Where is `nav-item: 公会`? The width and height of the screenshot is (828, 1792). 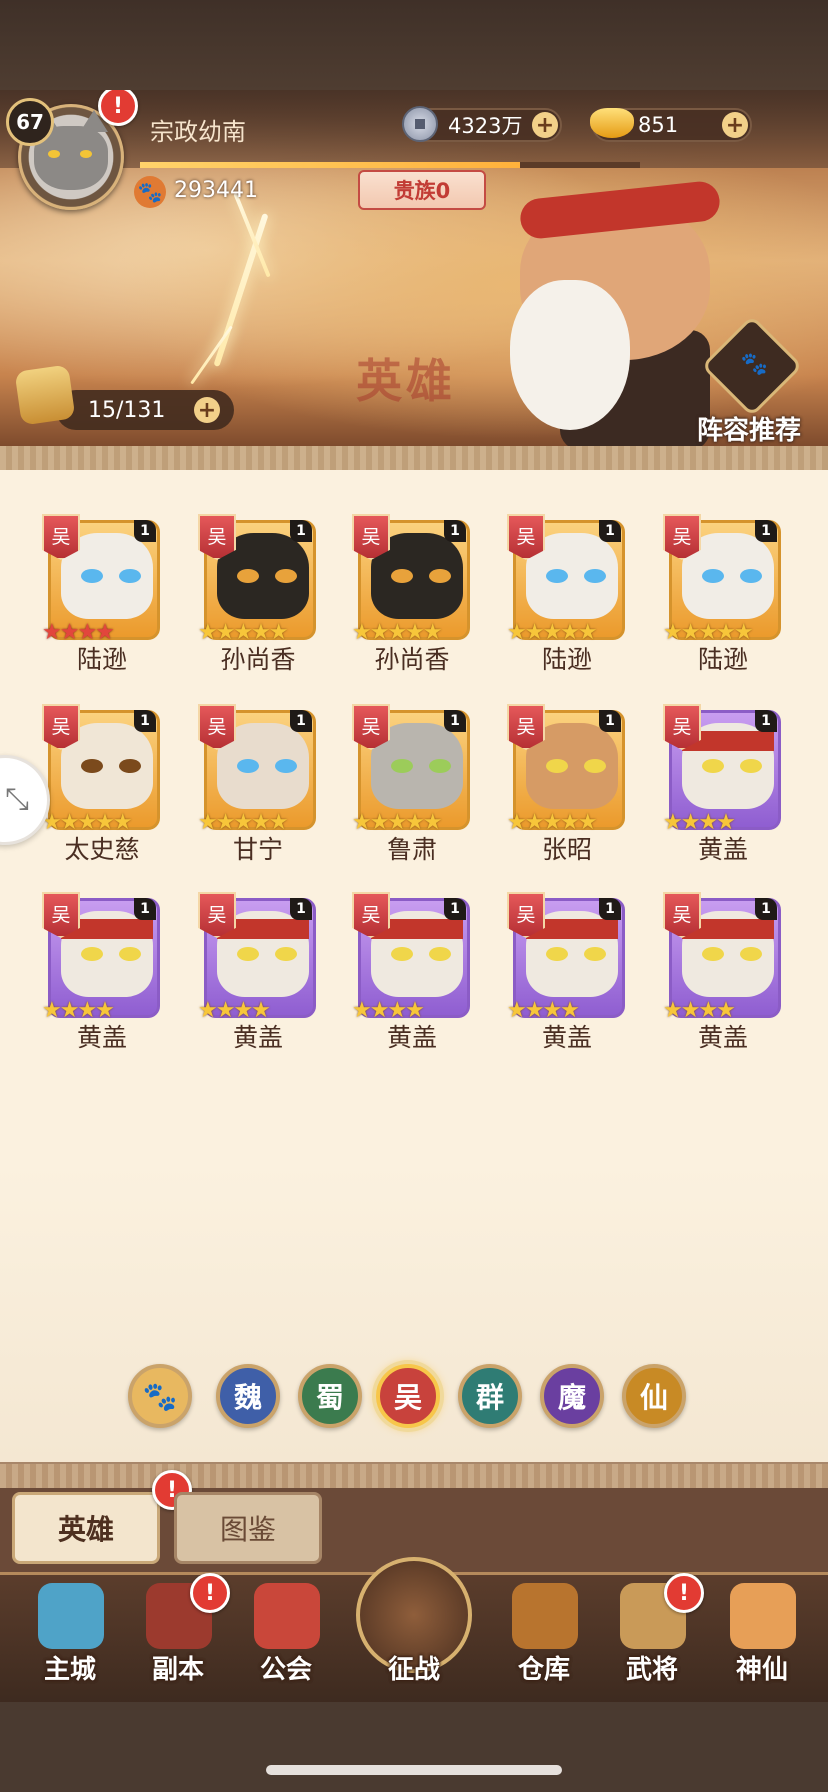
nav-item: 公会 is located at coordinates (286, 1635).